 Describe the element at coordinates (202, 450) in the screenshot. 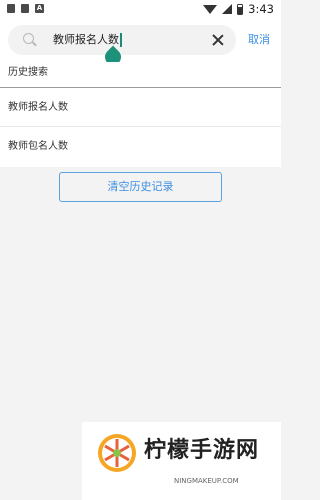

I see `watermark-title: 柠檬手游网` at that location.